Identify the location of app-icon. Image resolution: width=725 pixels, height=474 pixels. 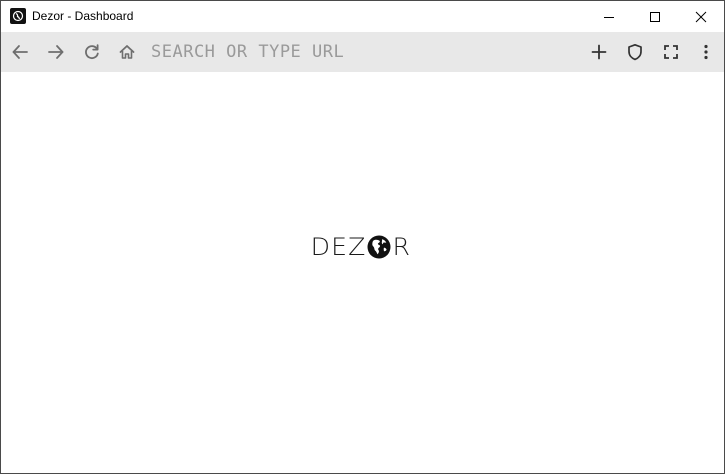
(18, 16).